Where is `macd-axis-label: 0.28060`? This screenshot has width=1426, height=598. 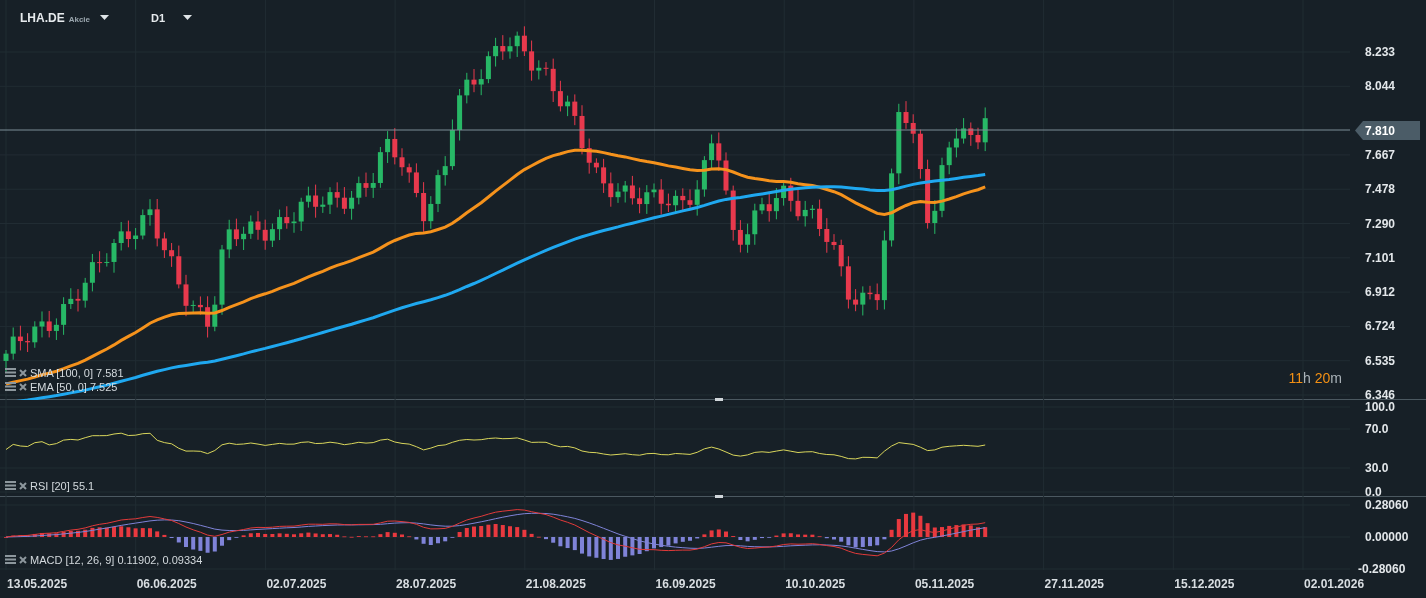
macd-axis-label: 0.28060 is located at coordinates (1387, 505).